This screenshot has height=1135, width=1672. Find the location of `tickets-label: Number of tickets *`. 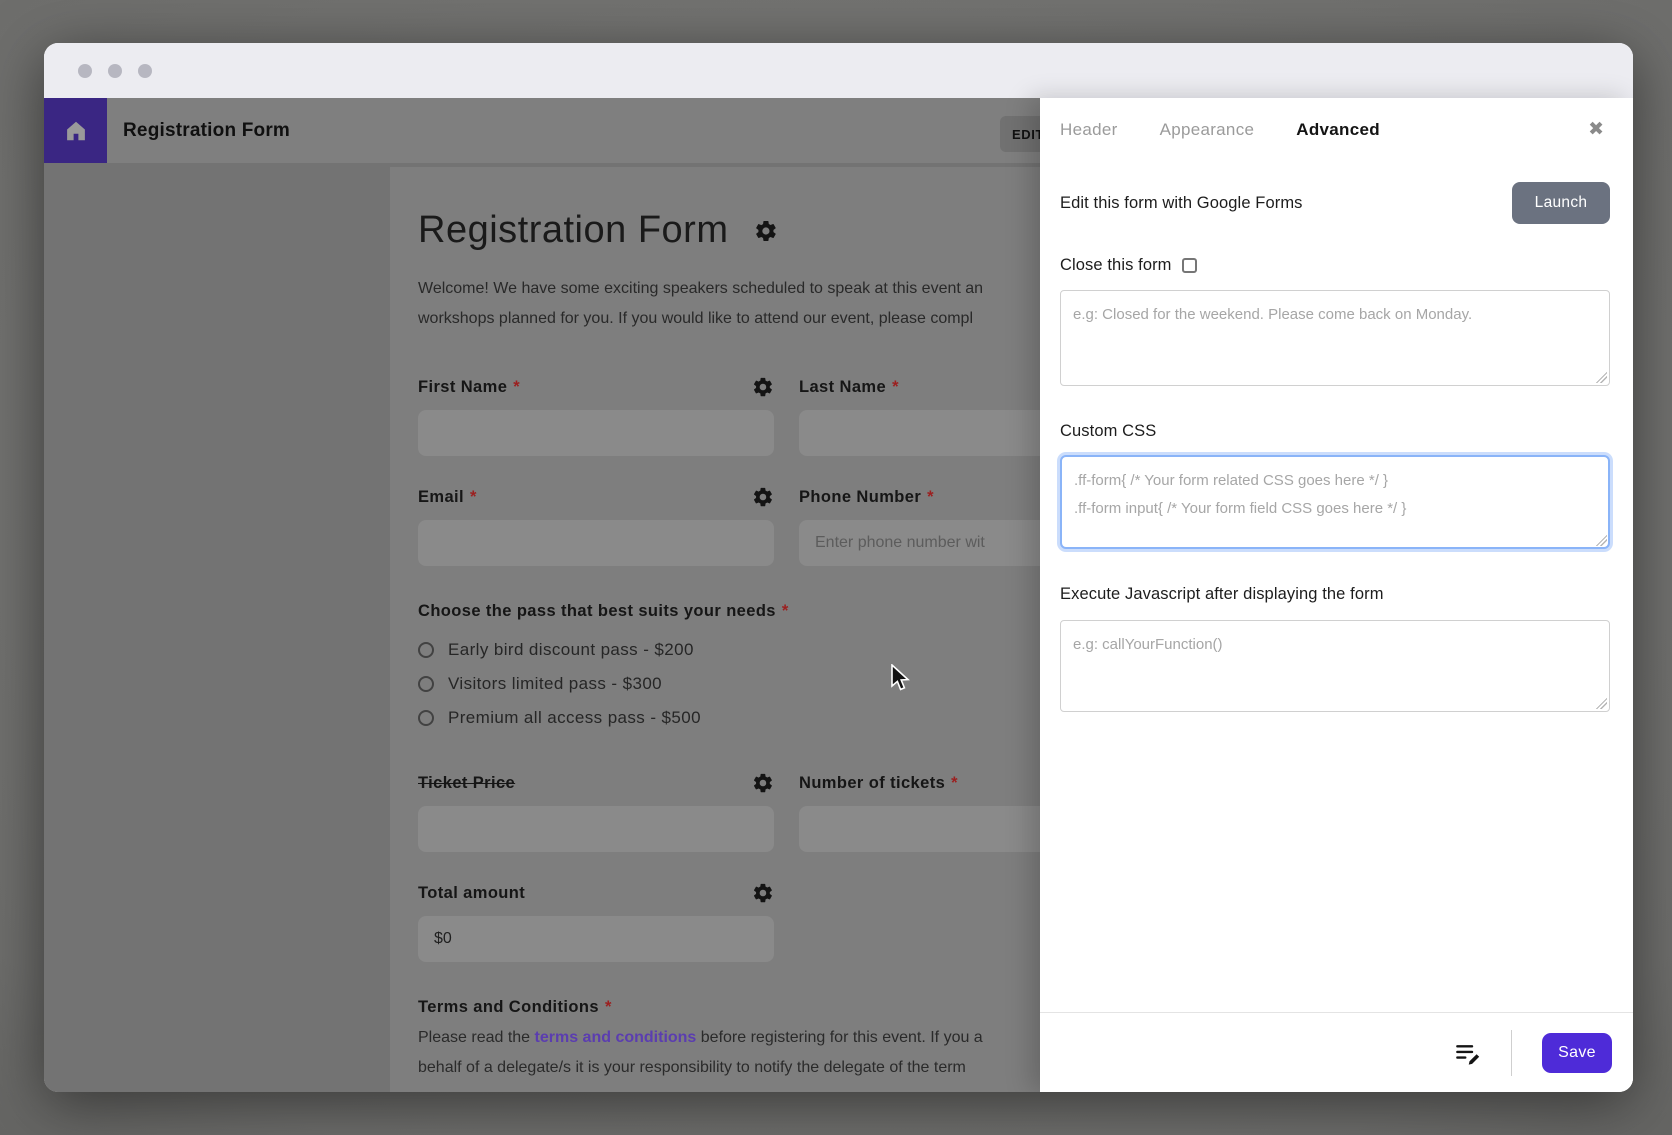

tickets-label: Number of tickets * is located at coordinates (878, 783).